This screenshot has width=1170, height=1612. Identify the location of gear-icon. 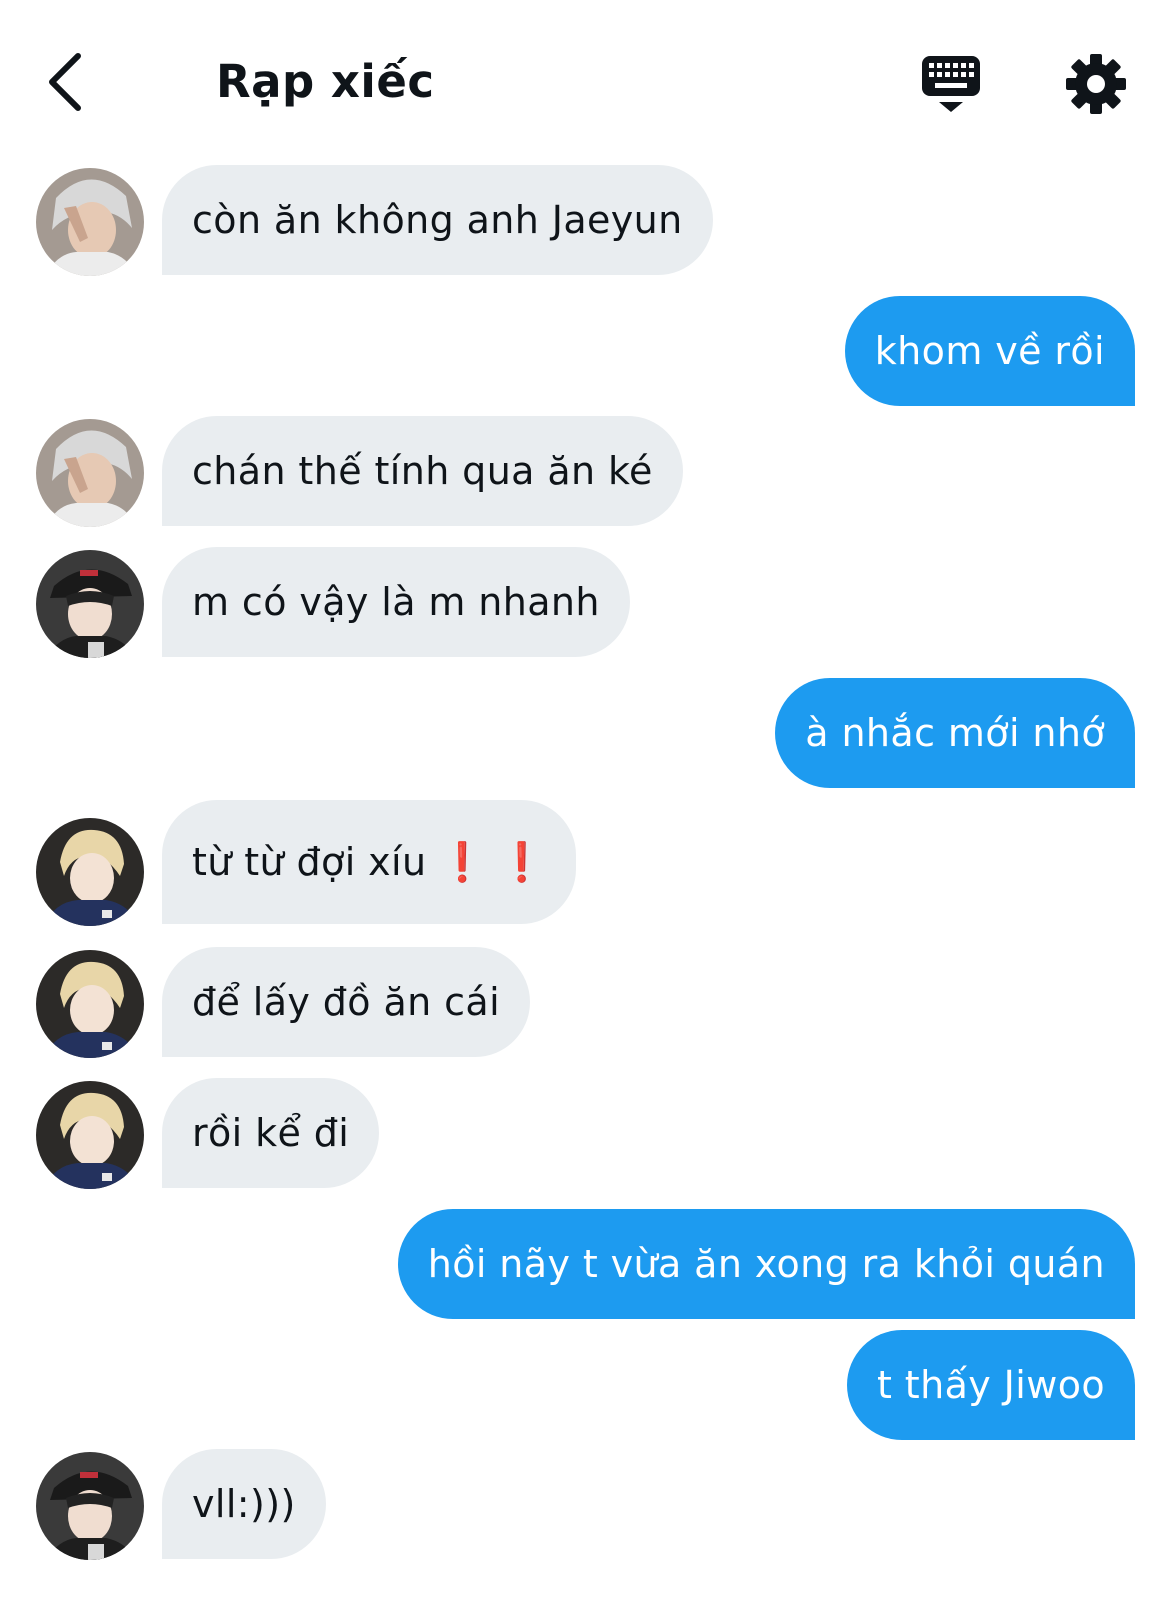
(1096, 84).